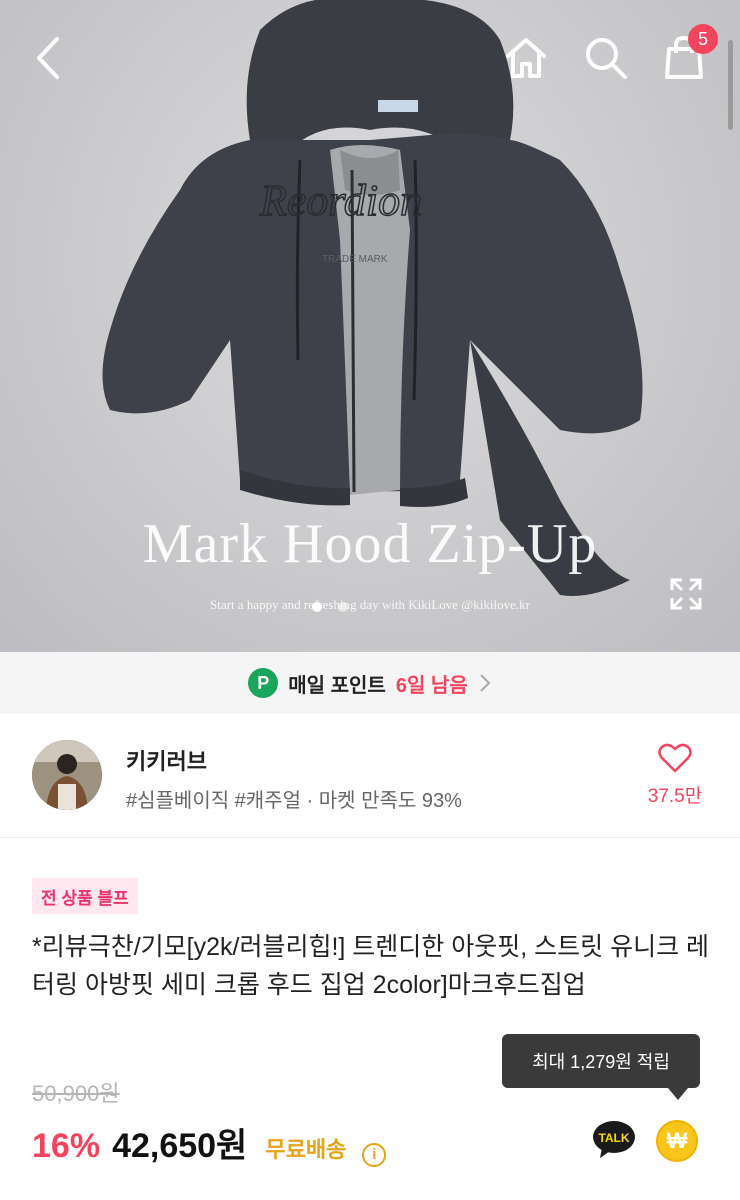 The height and width of the screenshot is (1200, 740). I want to click on discount-rate: 16%, so click(66, 1146).